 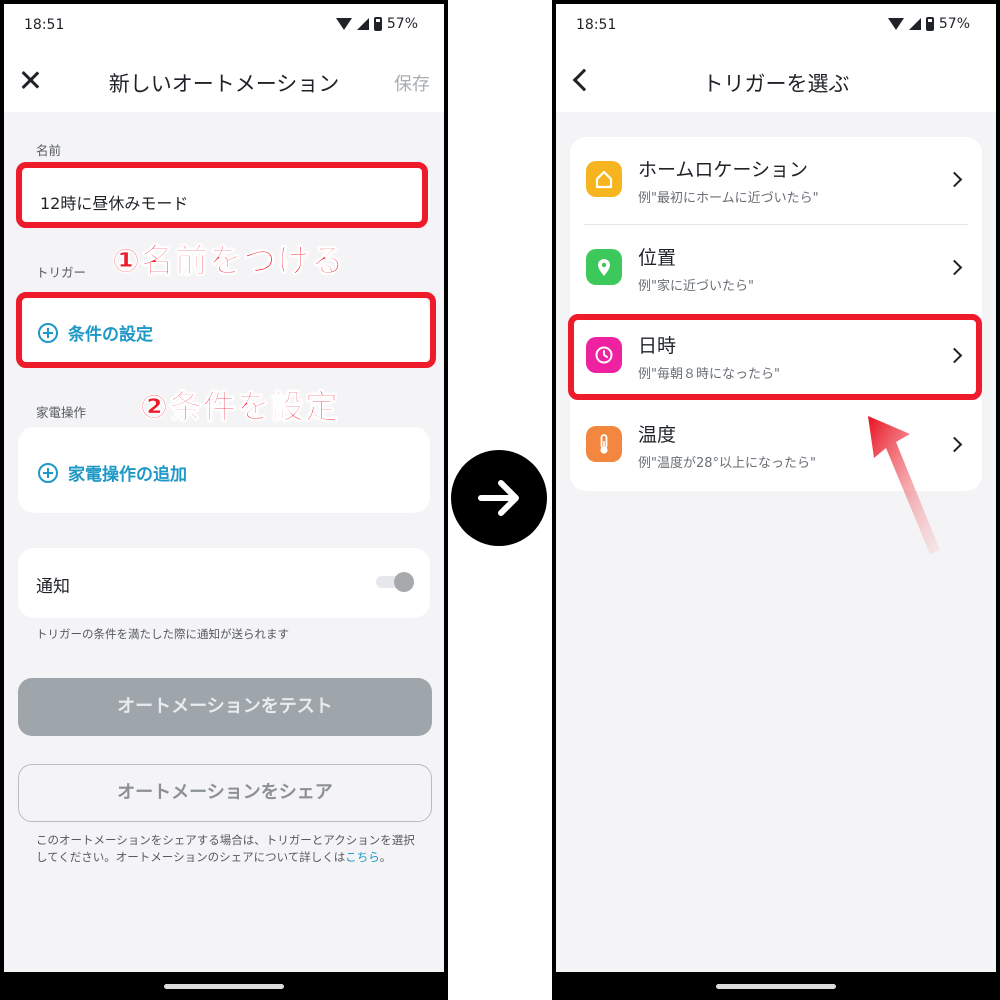 What do you see at coordinates (225, 793) in the screenshot?
I see `share-automation-button: オートメーションをシェア` at bounding box center [225, 793].